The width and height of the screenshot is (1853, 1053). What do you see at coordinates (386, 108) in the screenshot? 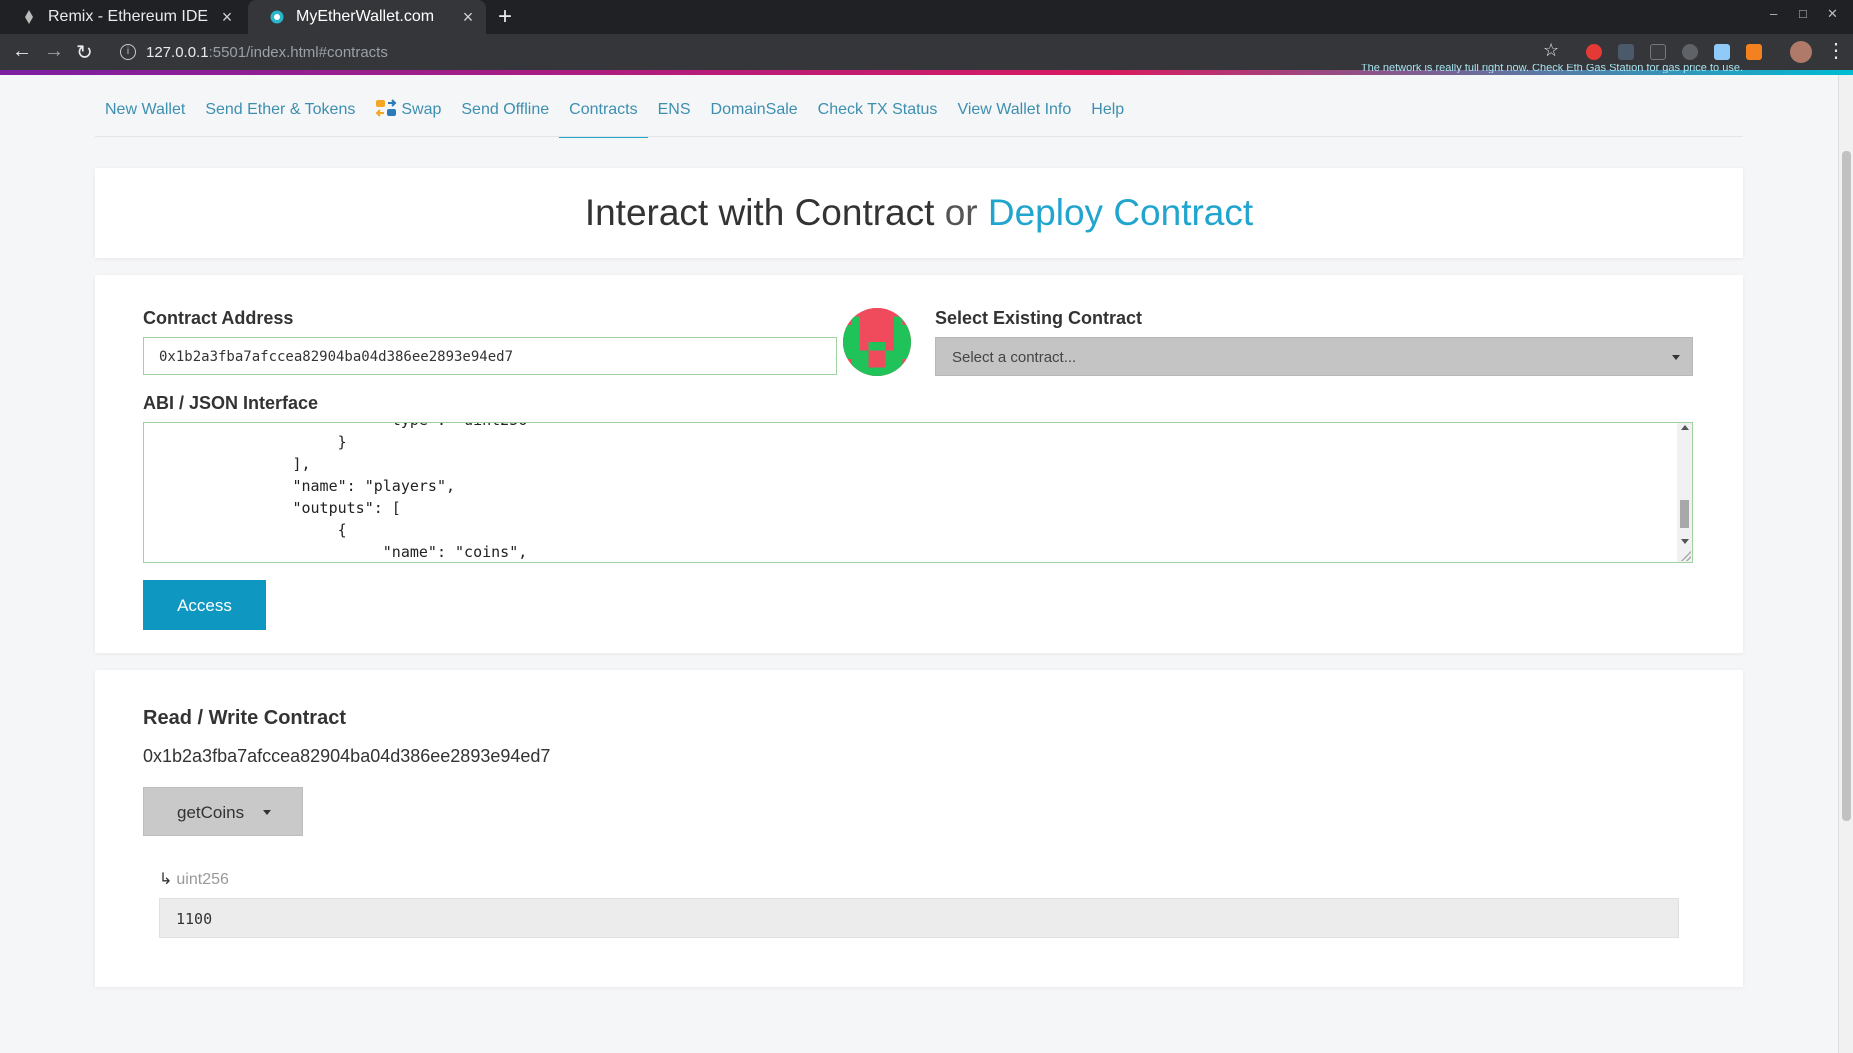
I see `swap-icon` at bounding box center [386, 108].